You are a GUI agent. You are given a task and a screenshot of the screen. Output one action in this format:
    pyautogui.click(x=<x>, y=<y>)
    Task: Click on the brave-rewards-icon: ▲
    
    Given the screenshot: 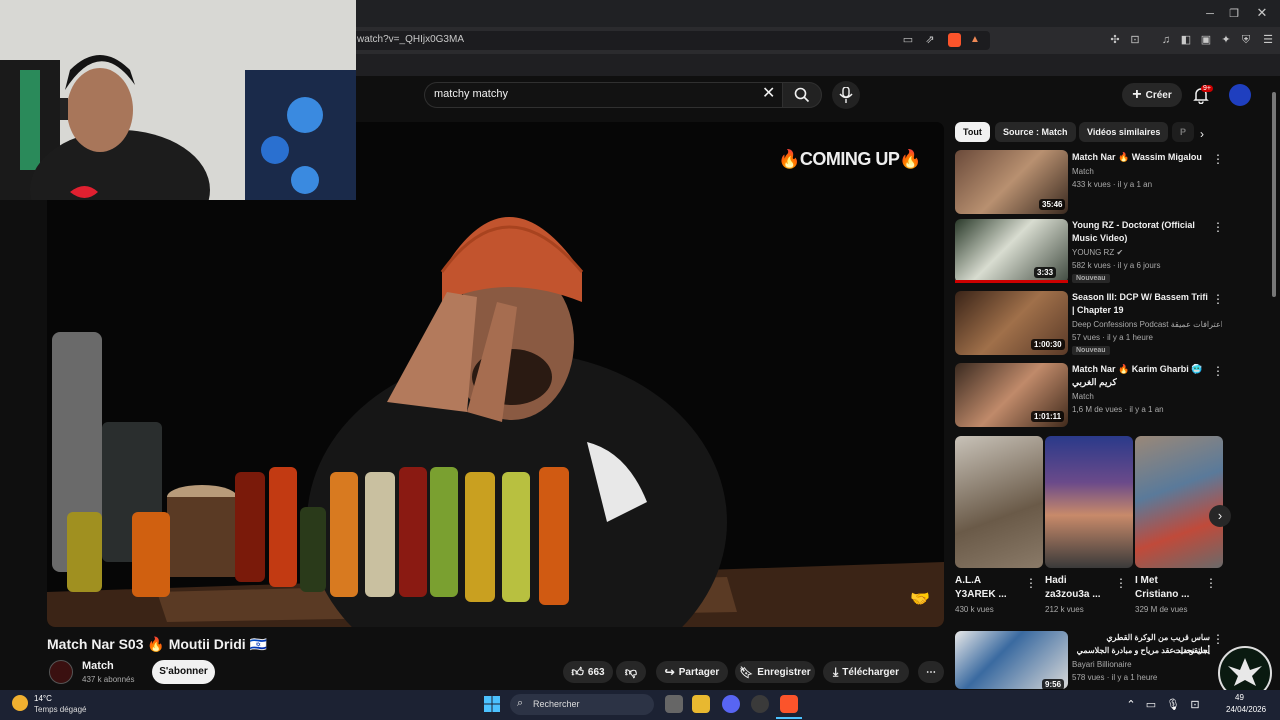 What is the action you would take?
    pyautogui.click(x=975, y=39)
    